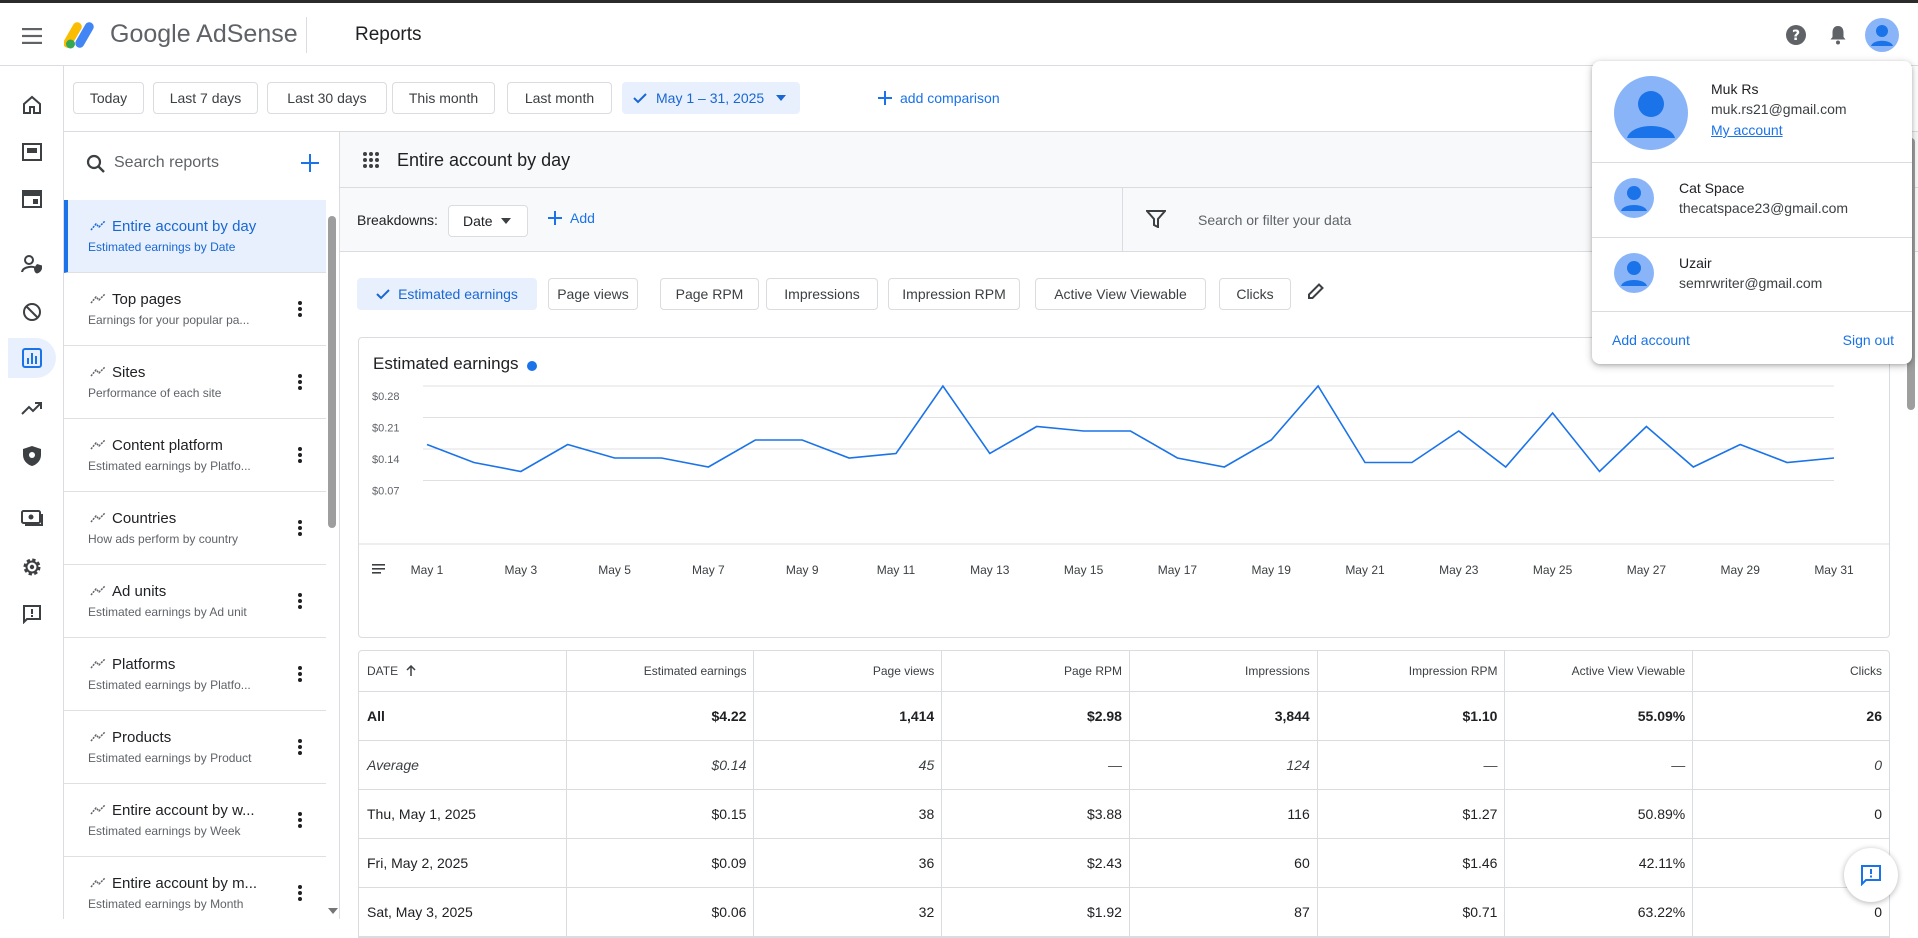  What do you see at coordinates (195, 382) in the screenshot?
I see `report-item: SitesPerformance of each site` at bounding box center [195, 382].